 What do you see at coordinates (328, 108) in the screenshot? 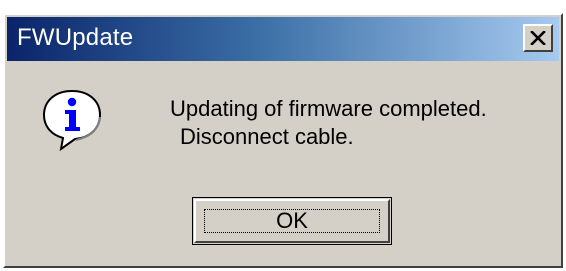
I see `message-line-1: Updating of firmware completed.` at bounding box center [328, 108].